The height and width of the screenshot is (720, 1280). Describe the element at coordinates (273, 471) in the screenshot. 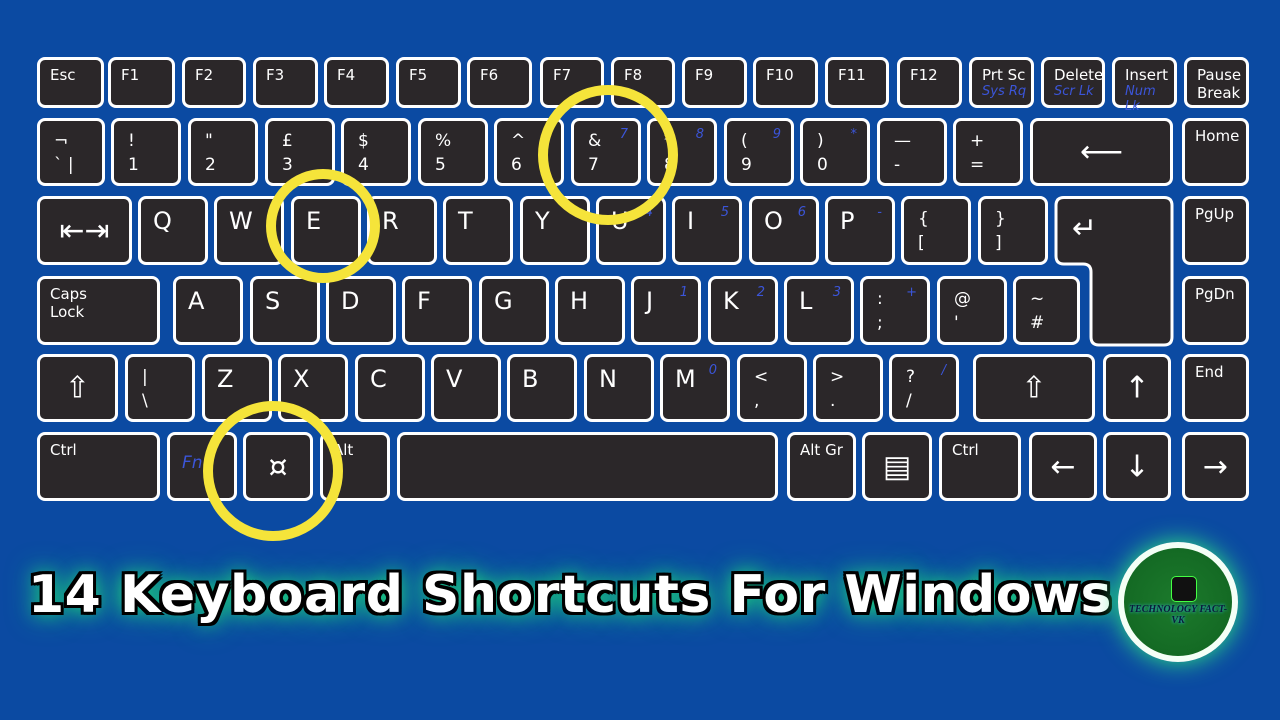

I see `highlight-circle-windows` at that location.